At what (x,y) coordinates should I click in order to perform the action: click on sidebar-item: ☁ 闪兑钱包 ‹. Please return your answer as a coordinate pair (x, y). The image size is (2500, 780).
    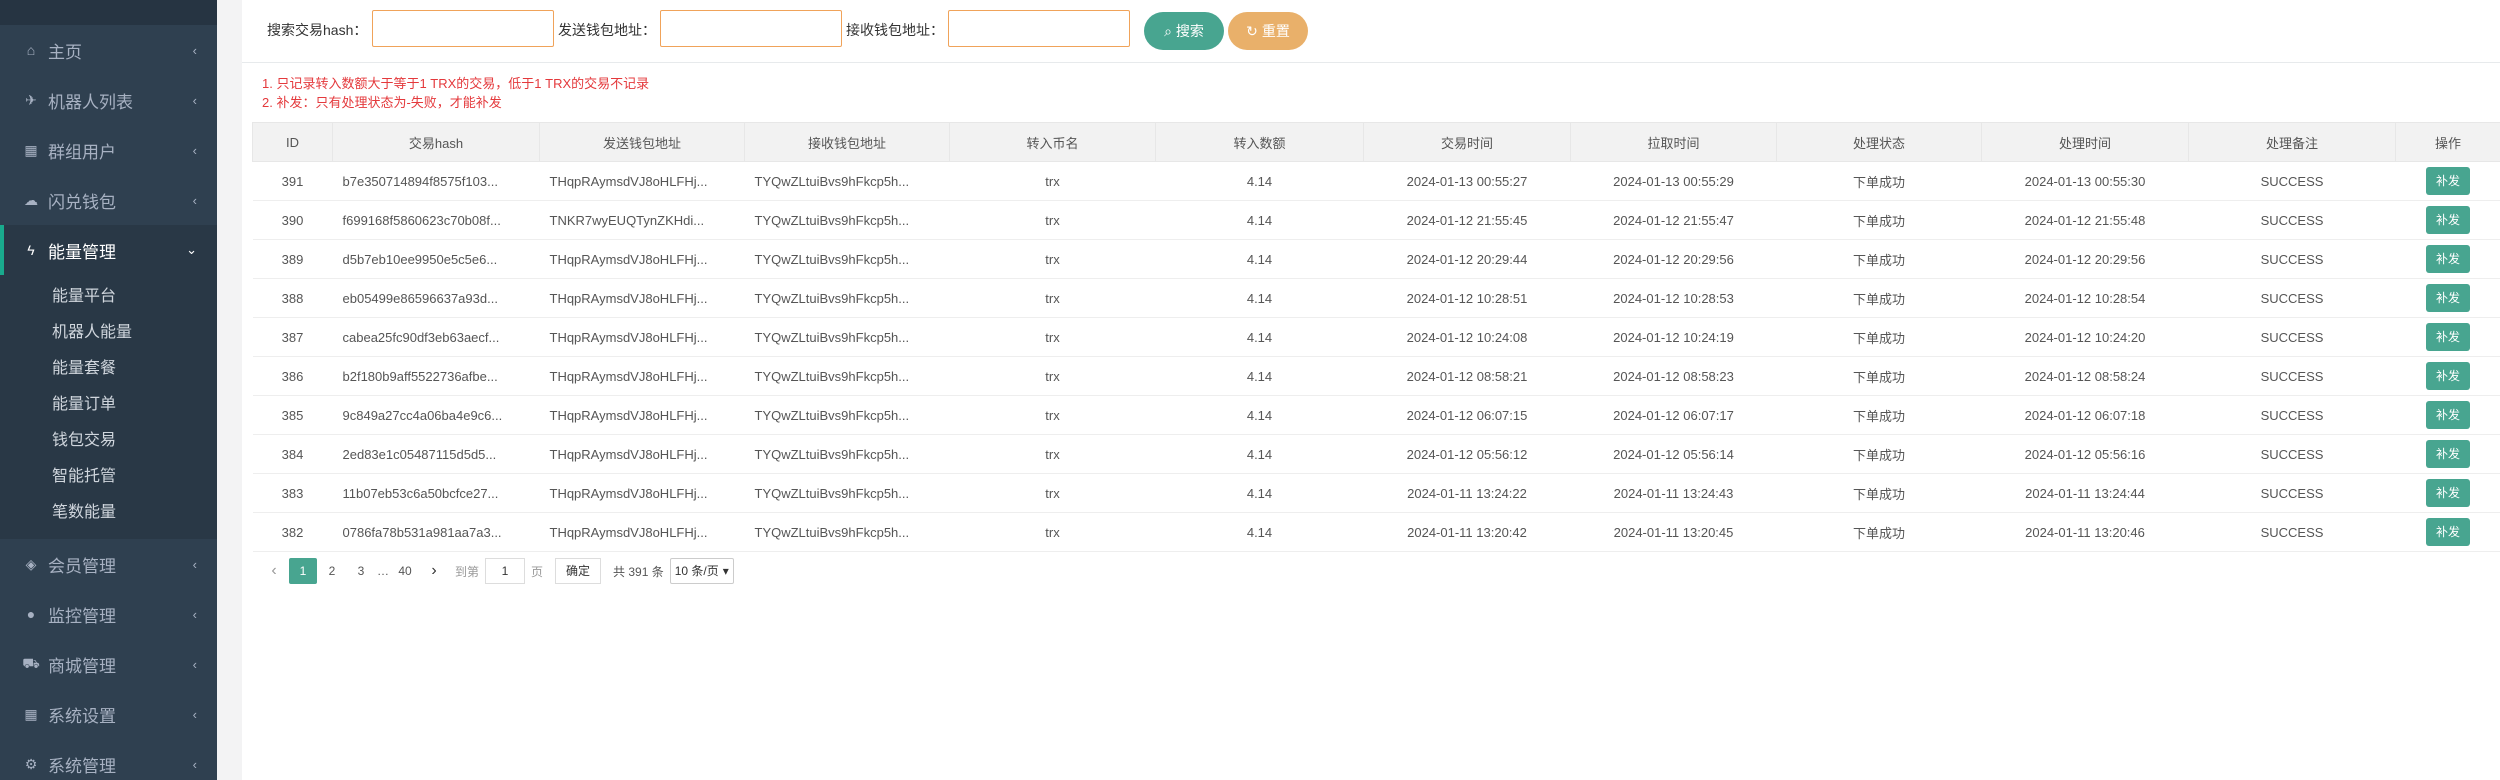
    Looking at the image, I should click on (108, 200).